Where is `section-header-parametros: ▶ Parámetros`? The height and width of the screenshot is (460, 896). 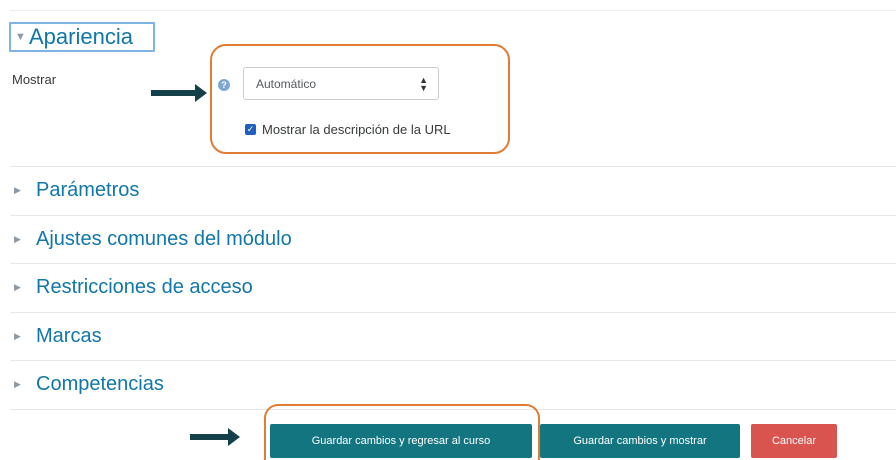 section-header-parametros: ▶ Parámetros is located at coordinates (453, 190).